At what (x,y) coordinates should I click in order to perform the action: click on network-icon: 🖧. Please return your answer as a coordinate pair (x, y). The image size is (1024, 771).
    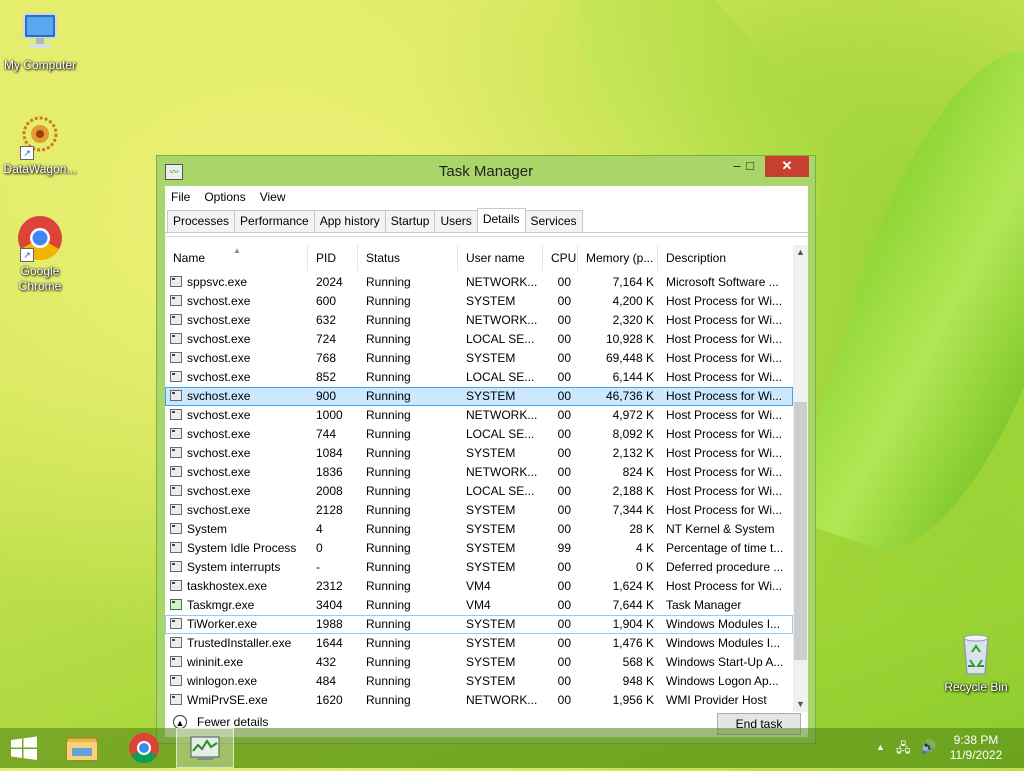
    Looking at the image, I should click on (903, 750).